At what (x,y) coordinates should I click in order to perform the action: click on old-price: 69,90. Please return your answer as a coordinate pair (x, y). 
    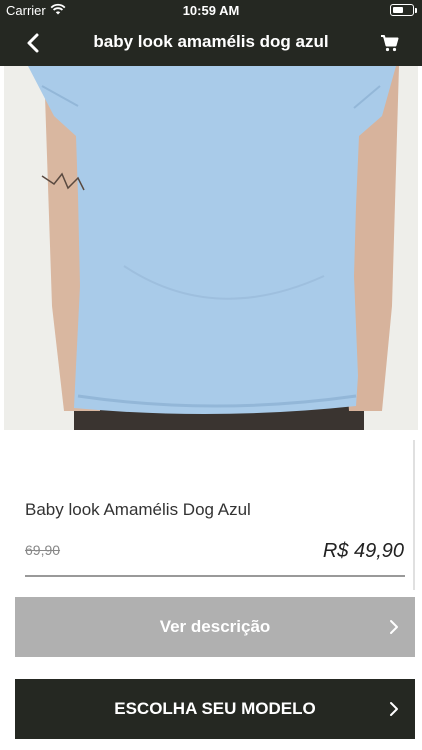
    Looking at the image, I should click on (43, 550).